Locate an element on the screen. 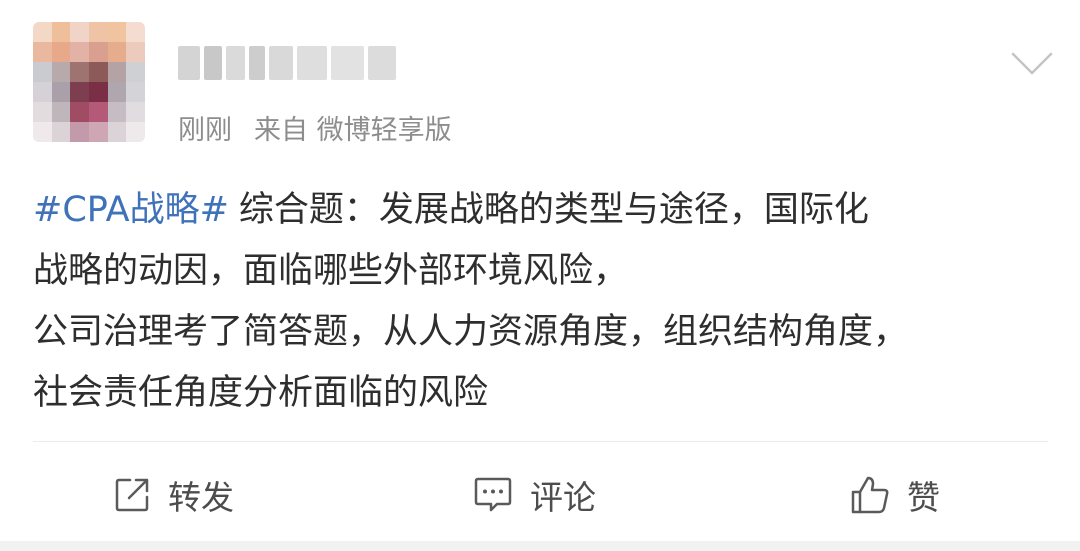 Image resolution: width=1080 pixels, height=551 pixels. comment-button: 评论 is located at coordinates (534, 495).